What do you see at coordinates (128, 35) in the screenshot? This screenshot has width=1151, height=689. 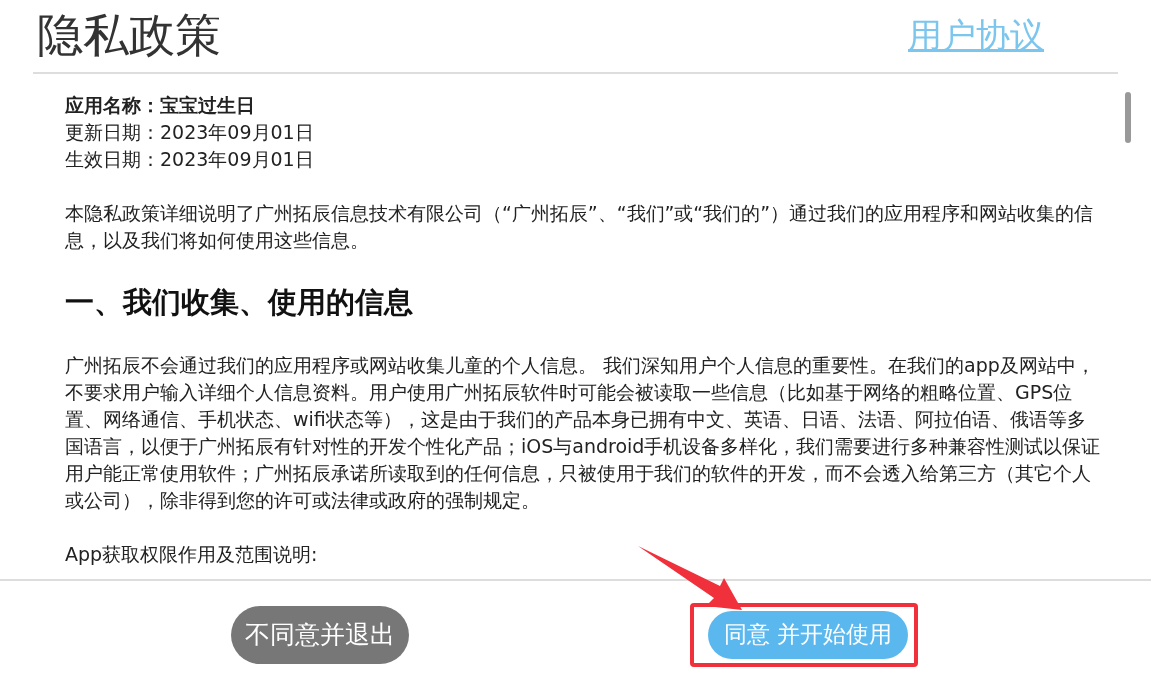 I see `page-title: 隐私政策` at bounding box center [128, 35].